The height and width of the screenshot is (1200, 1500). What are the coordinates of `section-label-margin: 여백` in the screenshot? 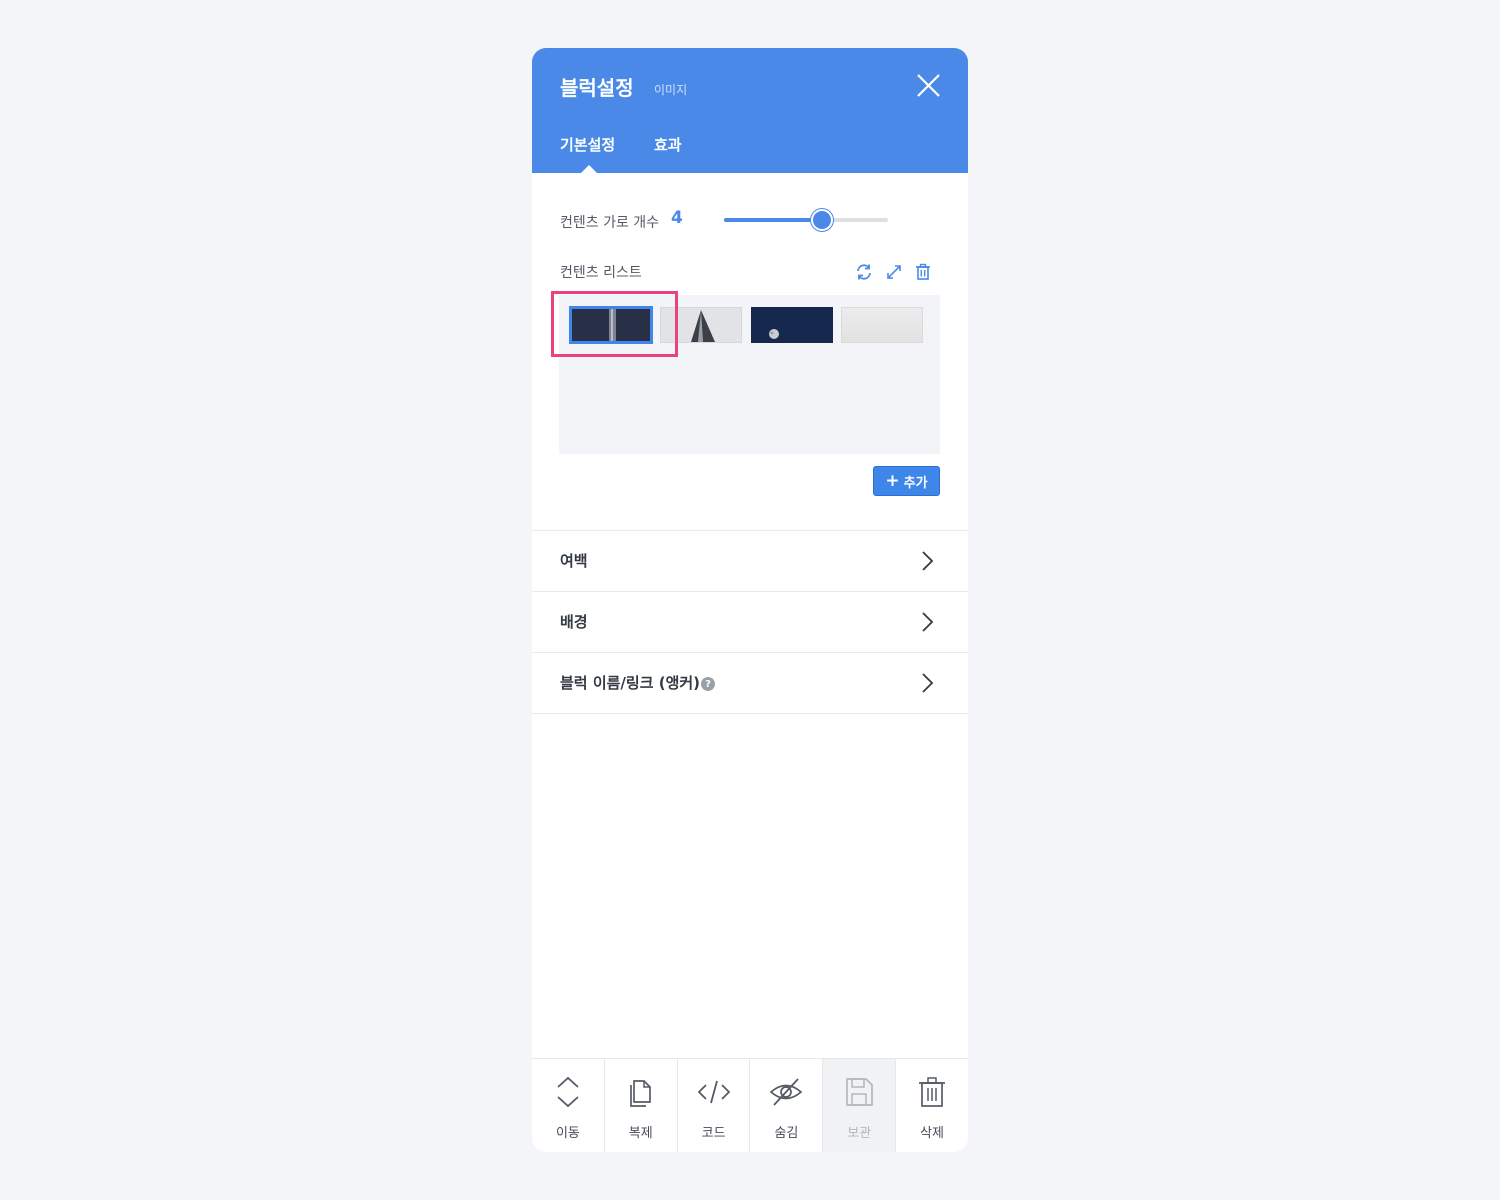 It's located at (574, 561).